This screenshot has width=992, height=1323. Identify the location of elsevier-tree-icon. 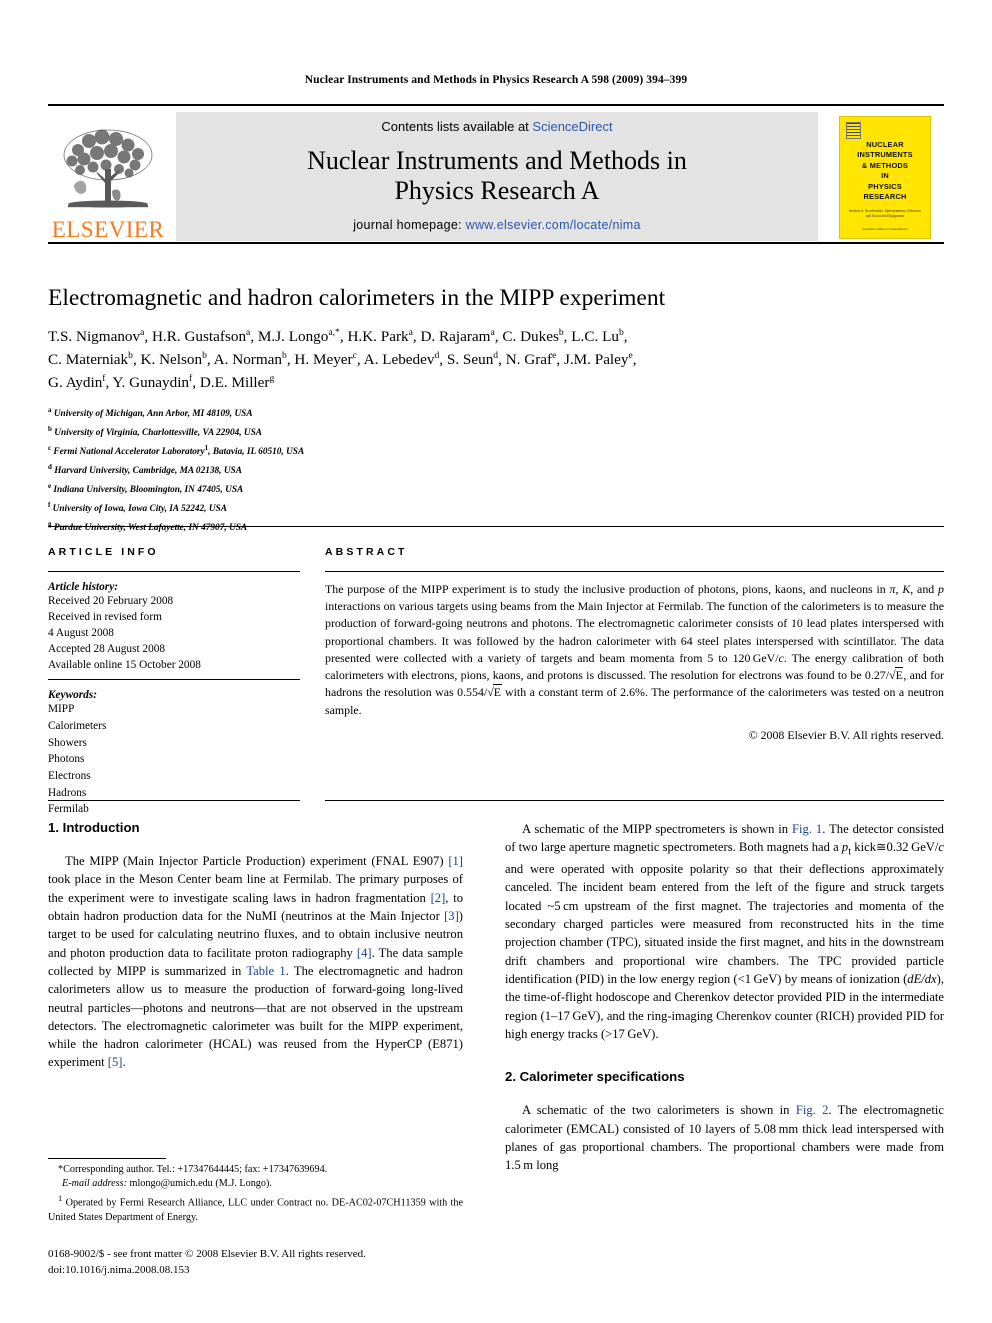
(108, 168).